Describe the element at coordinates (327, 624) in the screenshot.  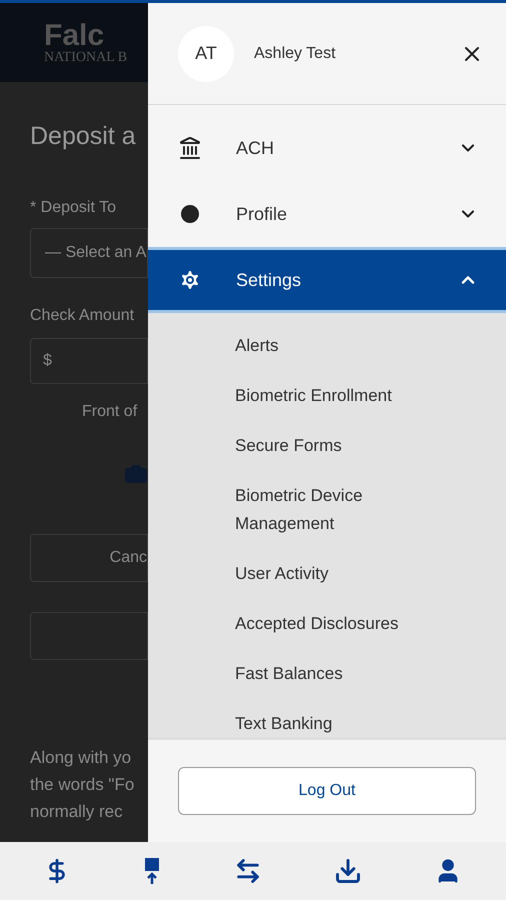
I see `submenu-item: Accepted Disclosures` at that location.